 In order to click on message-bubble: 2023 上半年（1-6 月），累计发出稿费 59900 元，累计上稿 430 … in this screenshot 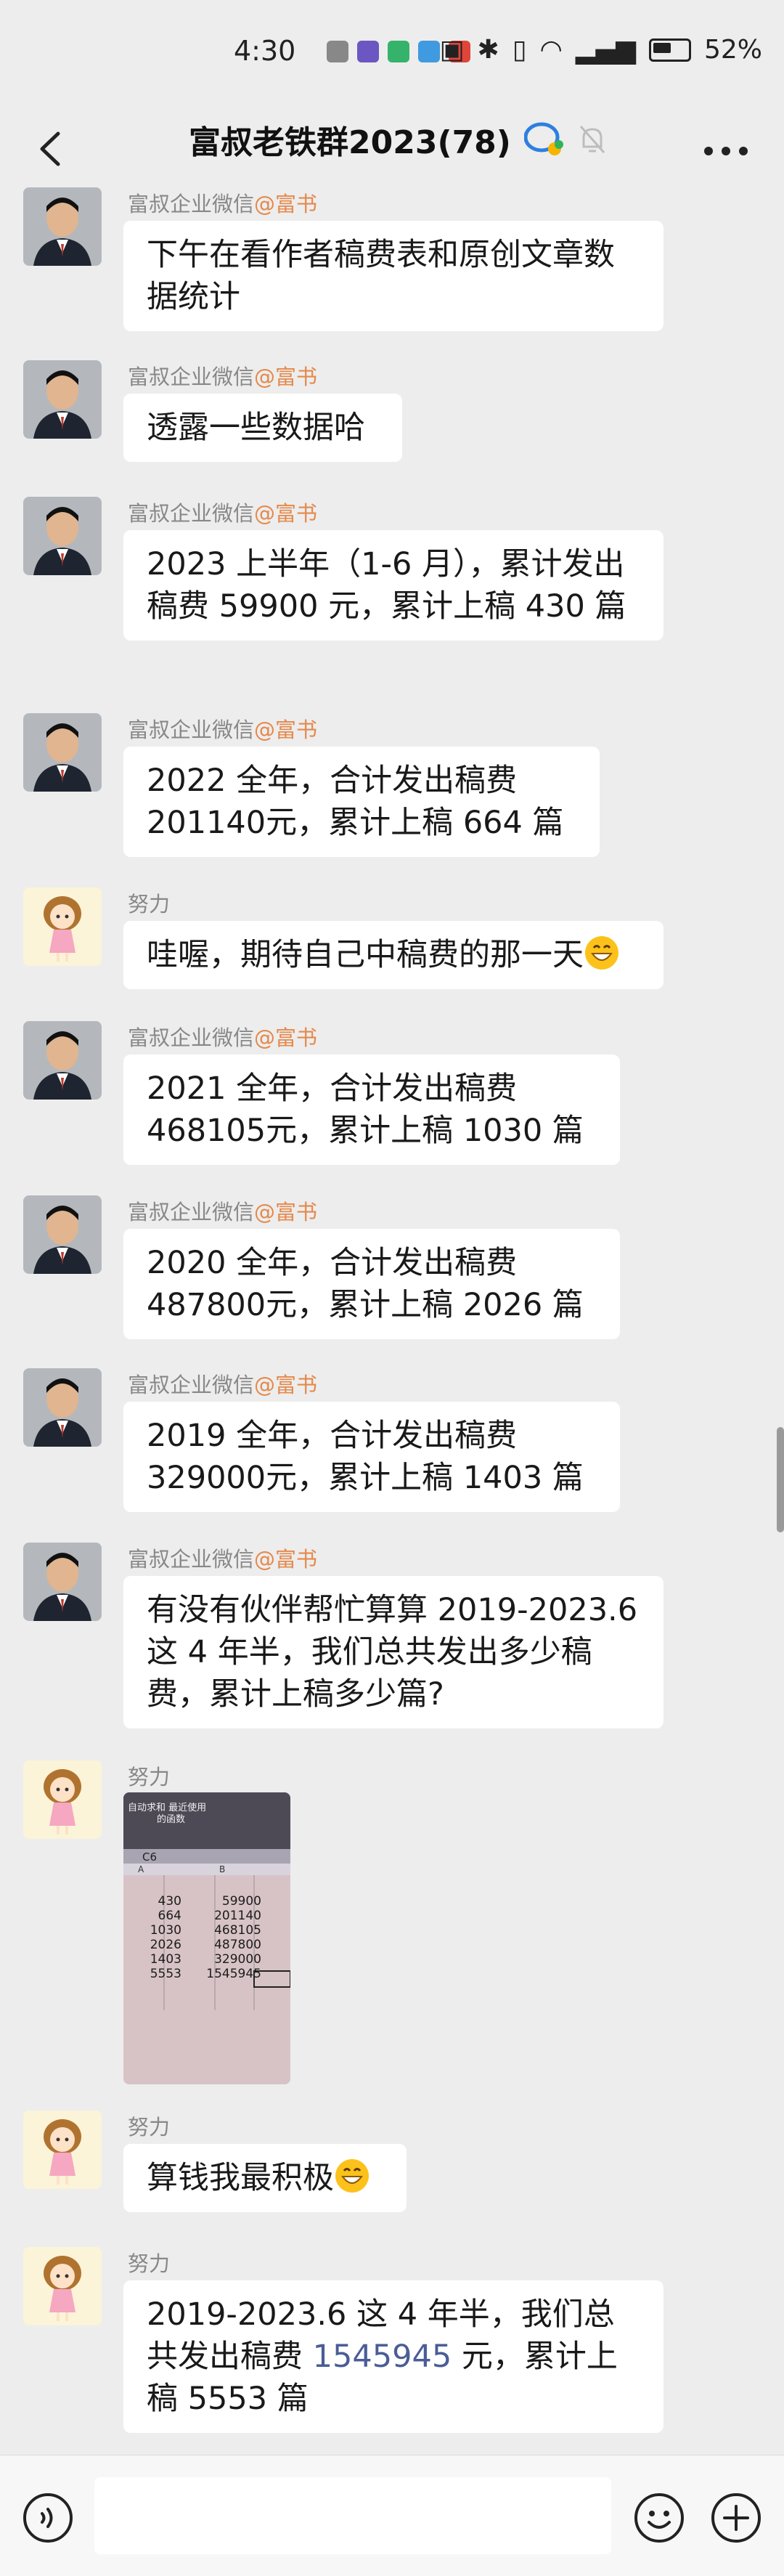, I will do `click(393, 585)`.